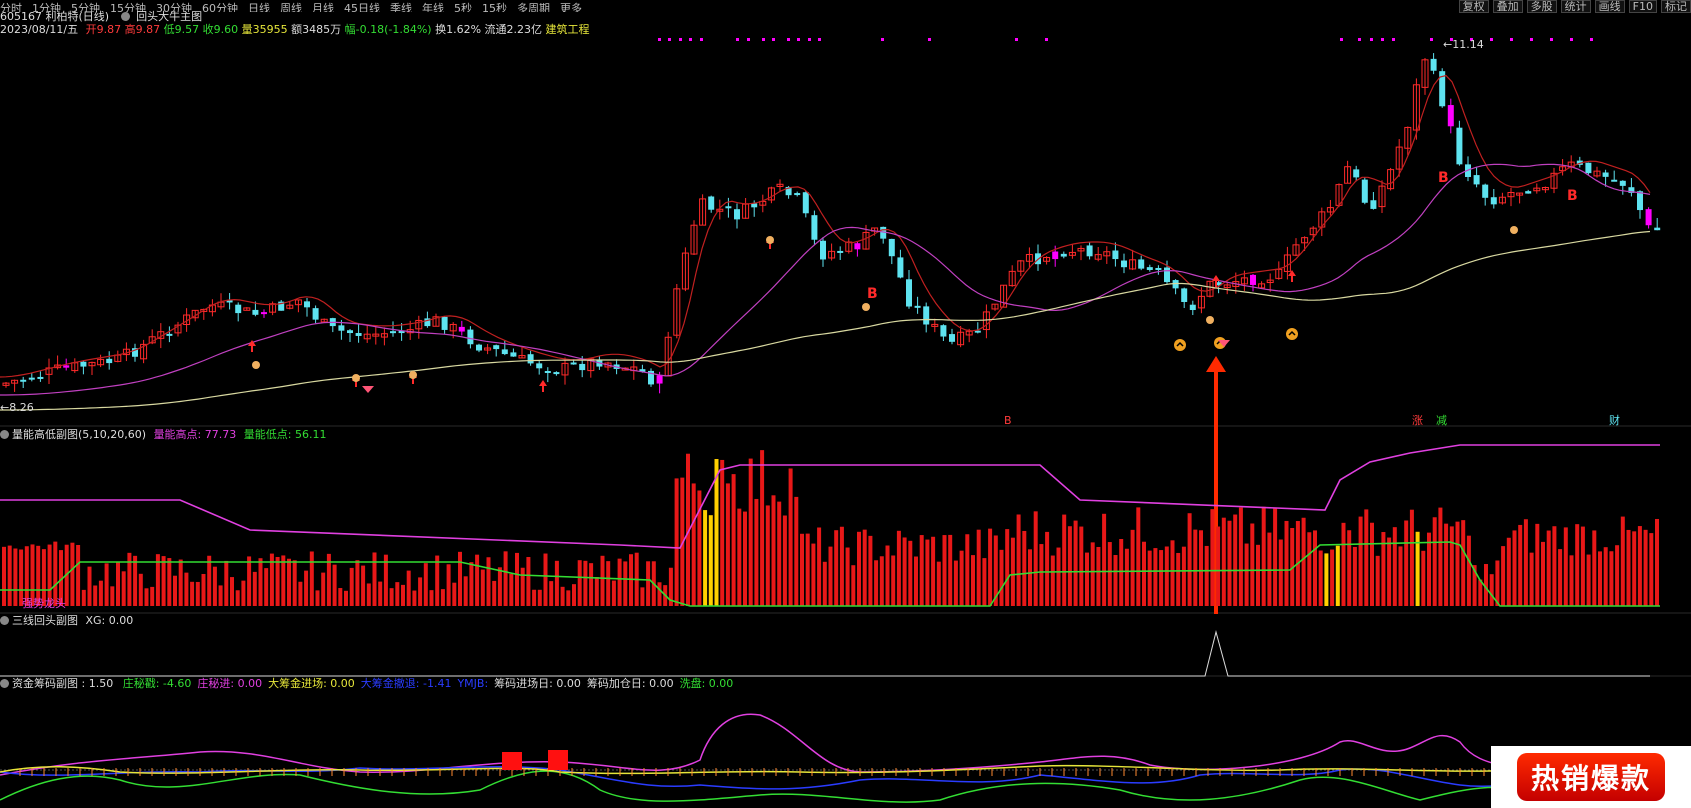  What do you see at coordinates (311, 683) in the screenshot?
I see `funds-item-2: 大筹金进场: 0.00` at bounding box center [311, 683].